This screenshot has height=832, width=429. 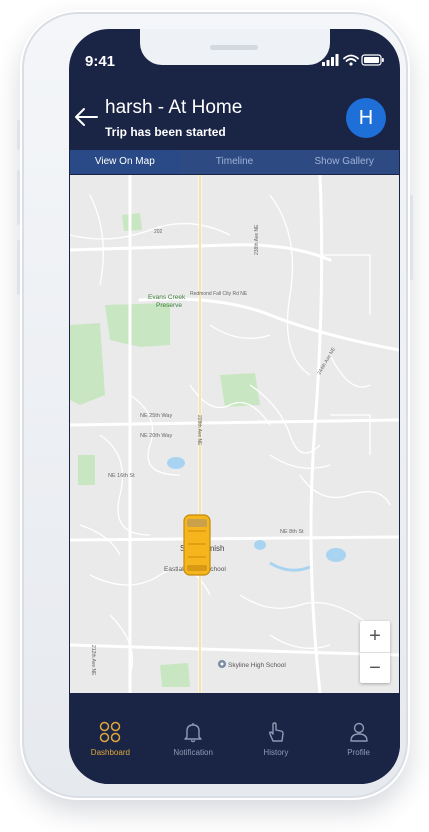 I want to click on nav-profile: Profile, so click(x=358, y=738).